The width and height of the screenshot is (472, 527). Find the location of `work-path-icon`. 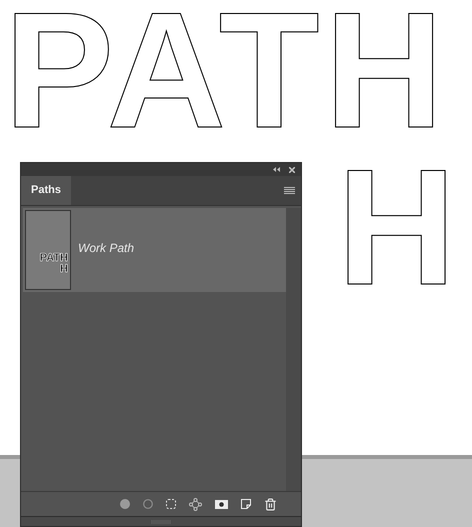

work-path-icon is located at coordinates (195, 504).